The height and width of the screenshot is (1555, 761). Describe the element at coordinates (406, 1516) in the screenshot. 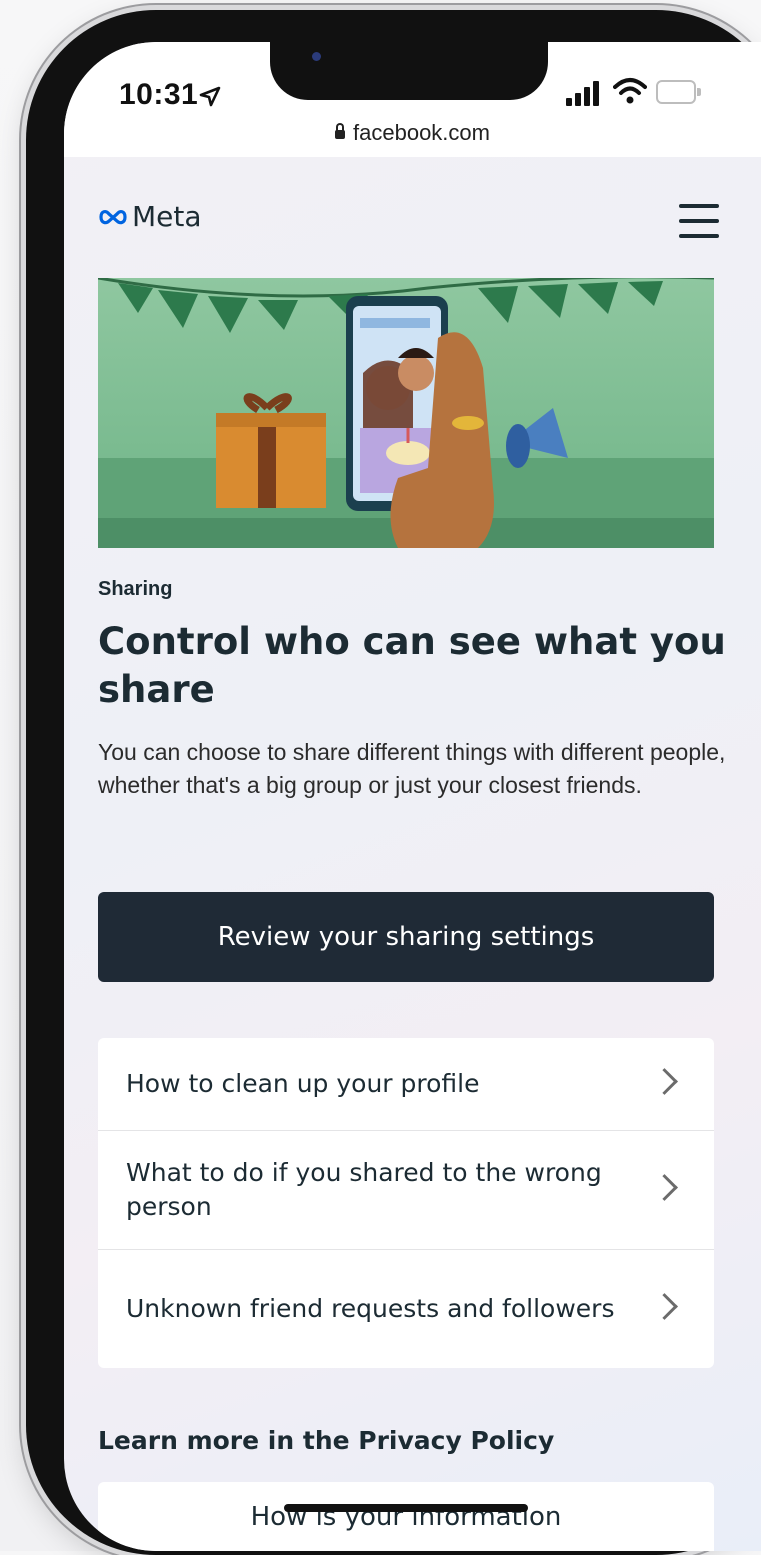

I see `privacy-card: How is your information` at that location.